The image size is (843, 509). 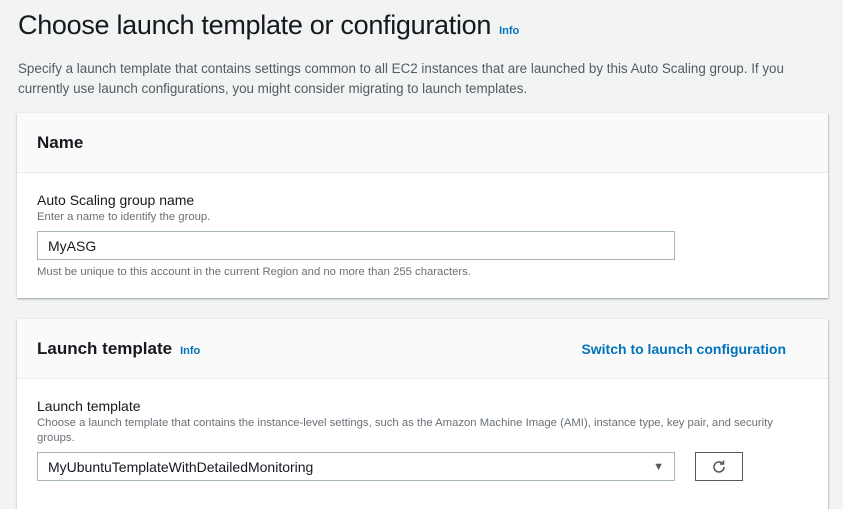 I want to click on refresh-icon, so click(x=719, y=466).